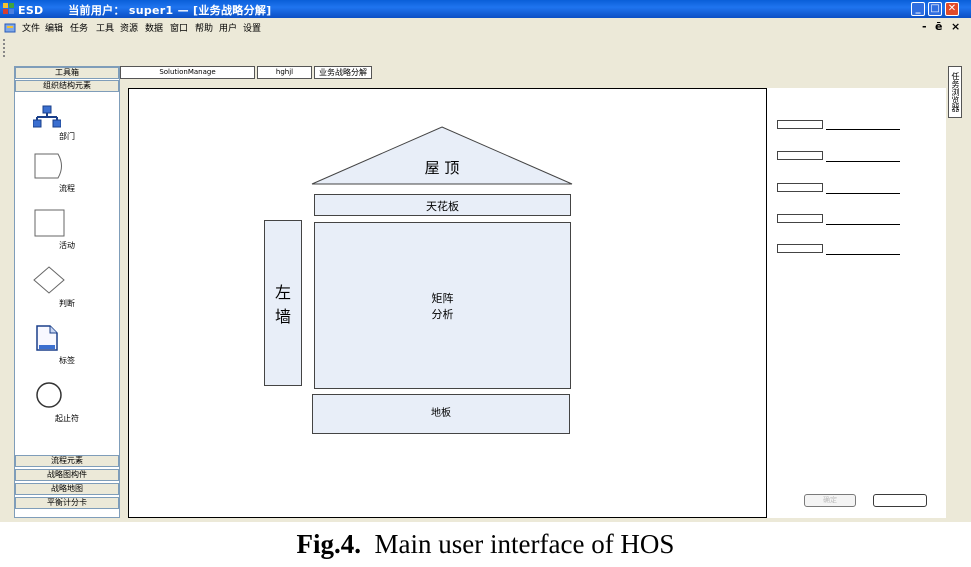 The height and width of the screenshot is (567, 971). I want to click on menu-bar: 文件 编辑 任务 工具 资源 数据 窗口 帮助 用户 设置 - ē ×, so click(485, 28).